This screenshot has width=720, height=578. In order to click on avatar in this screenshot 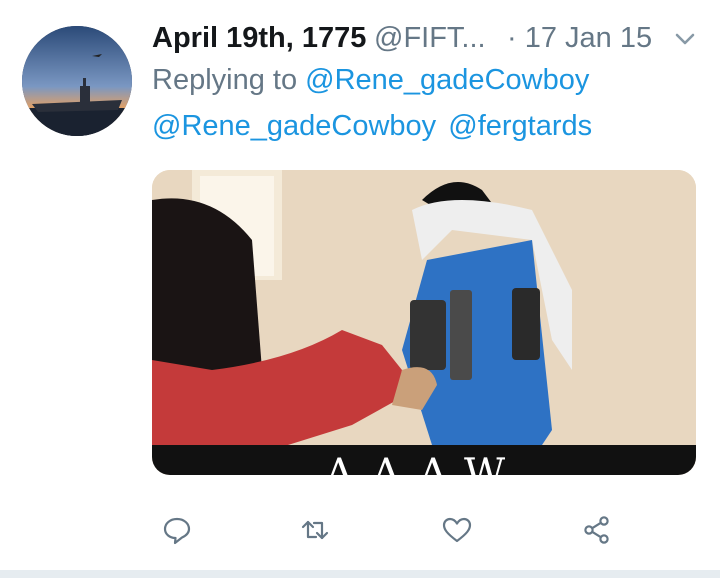, I will do `click(77, 81)`.